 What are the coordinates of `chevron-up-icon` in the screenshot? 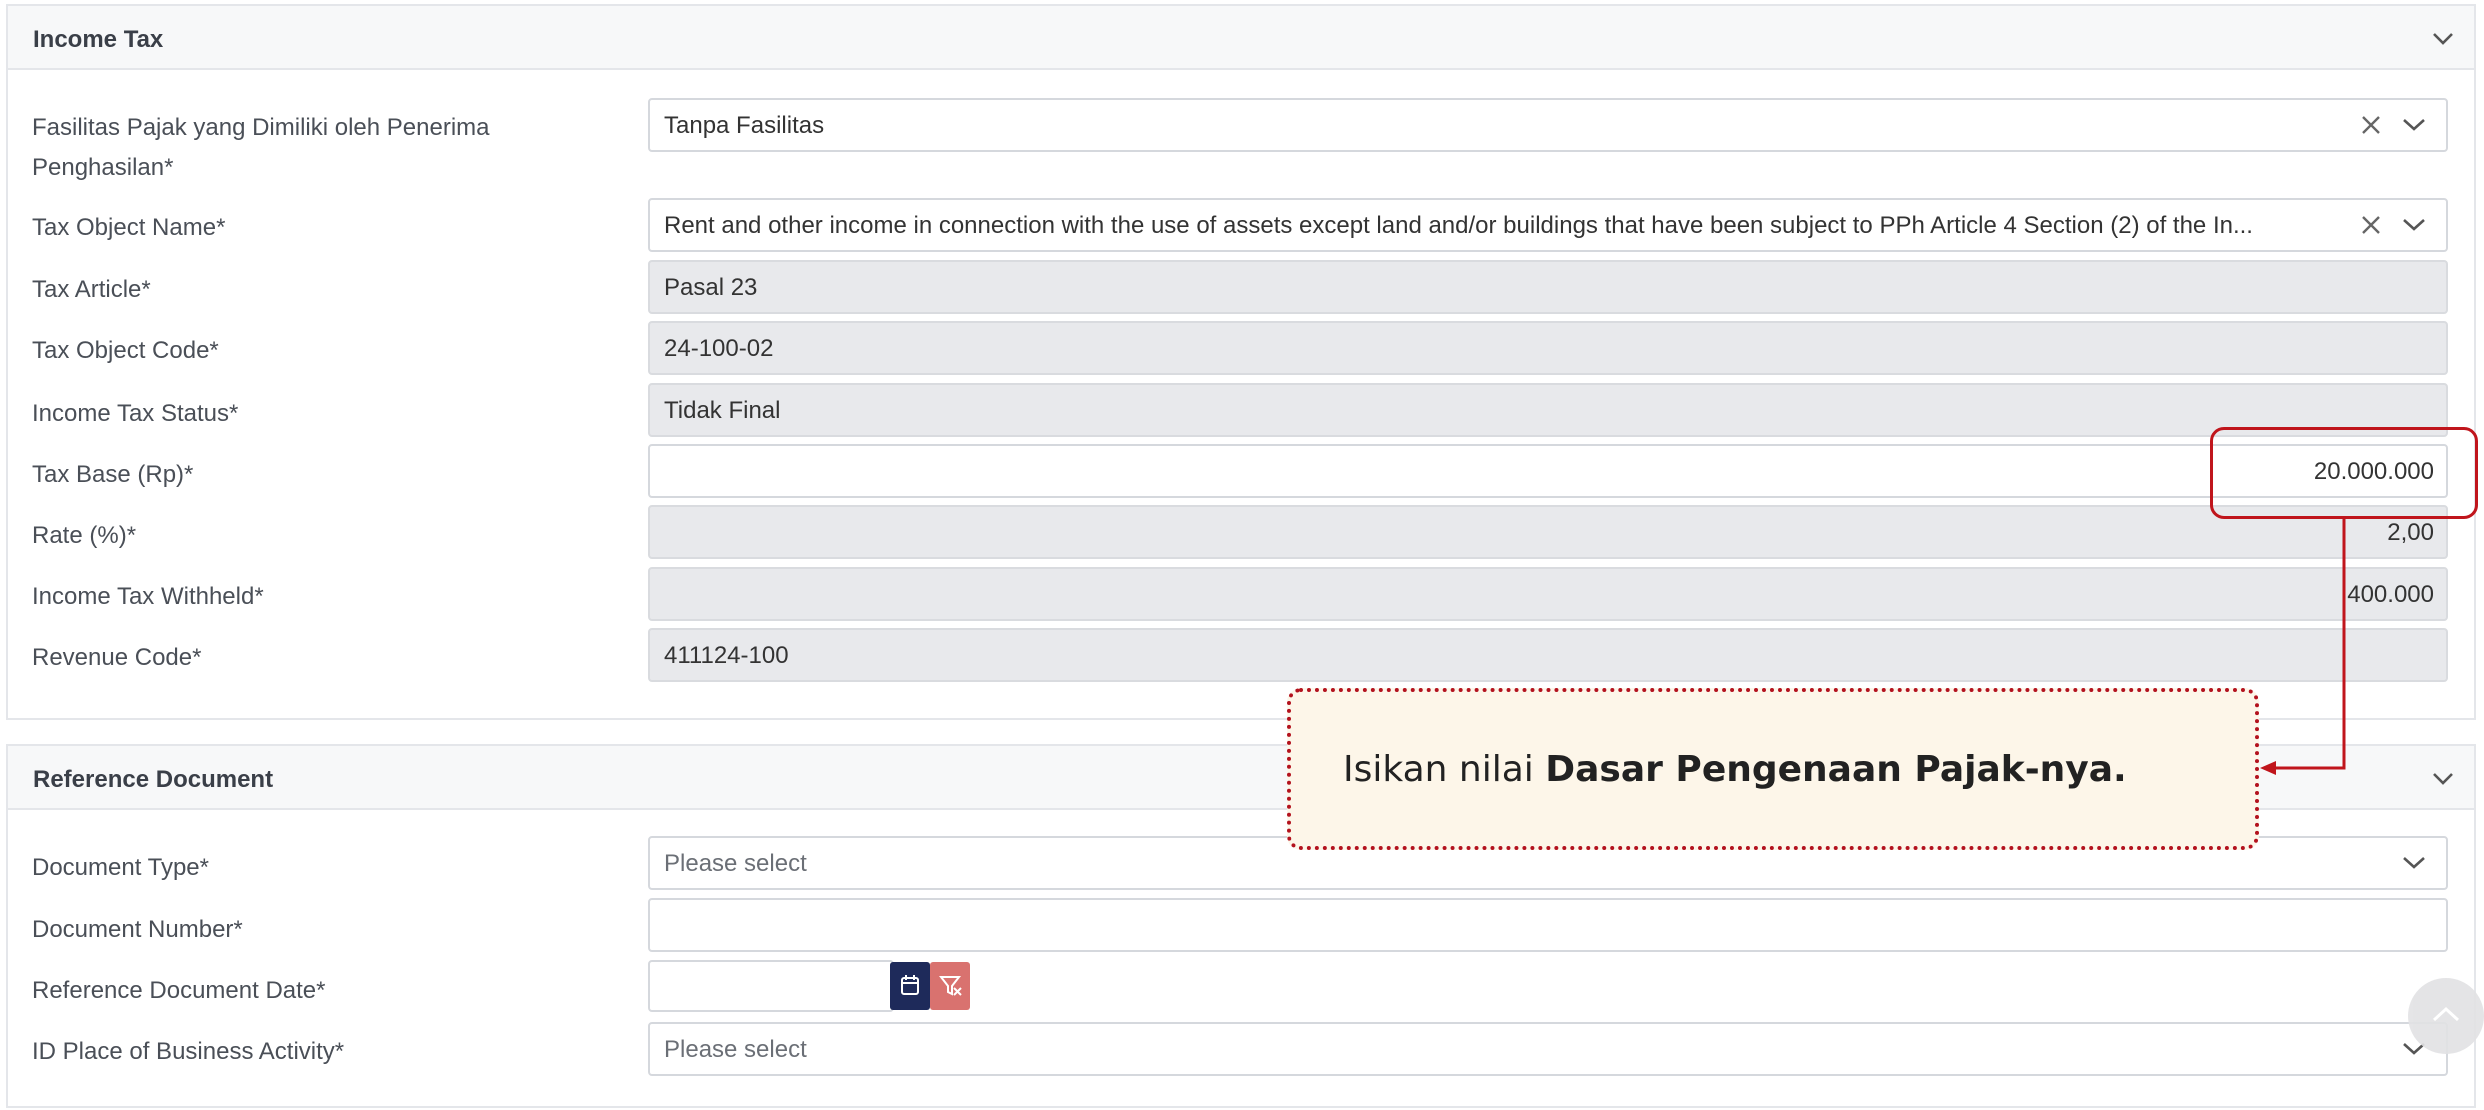 It's located at (2446, 1016).